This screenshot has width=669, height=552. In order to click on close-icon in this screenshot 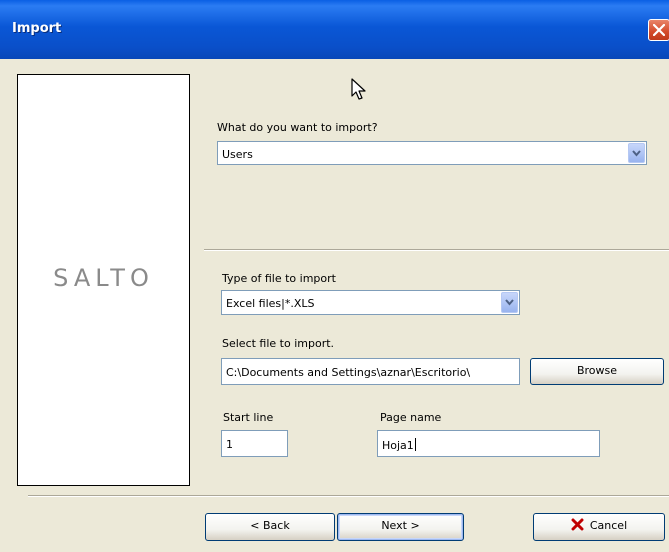, I will do `click(659, 30)`.